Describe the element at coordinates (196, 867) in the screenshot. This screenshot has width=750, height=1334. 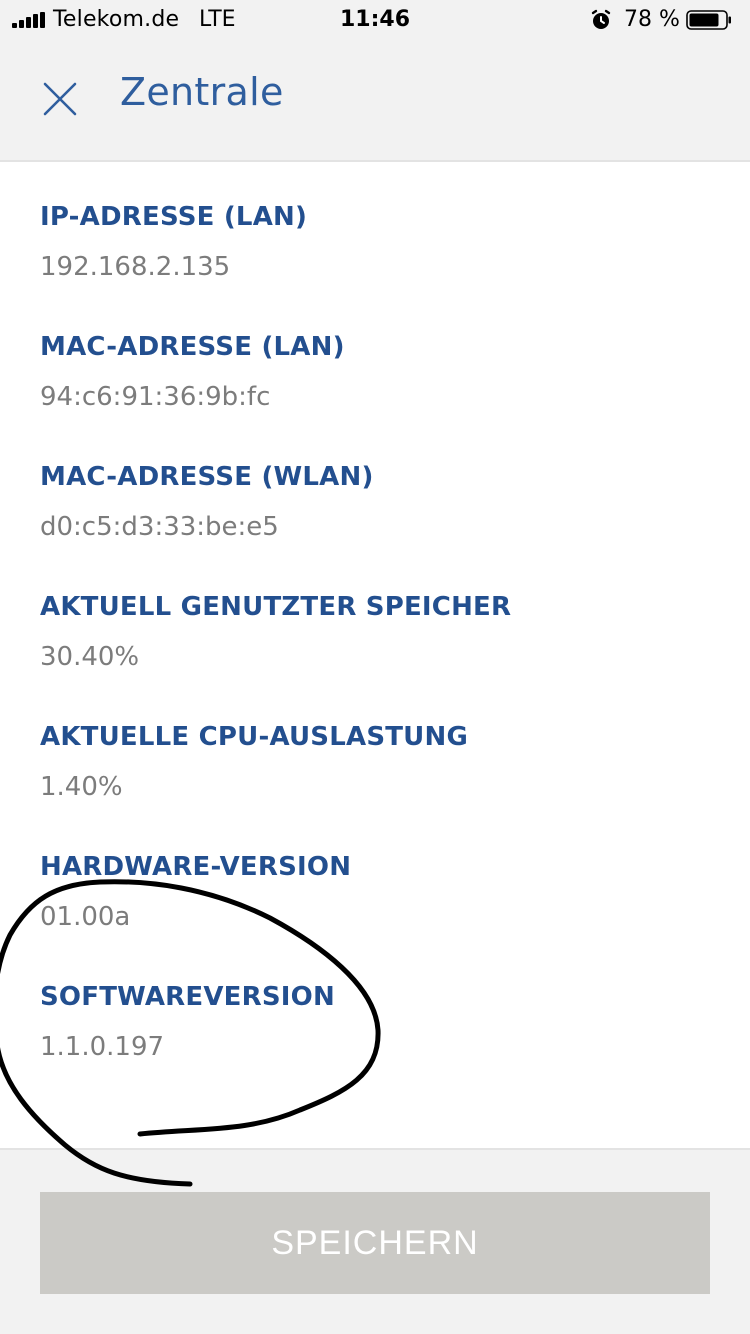
I see `info-label: HARDWARE-VERSION` at that location.